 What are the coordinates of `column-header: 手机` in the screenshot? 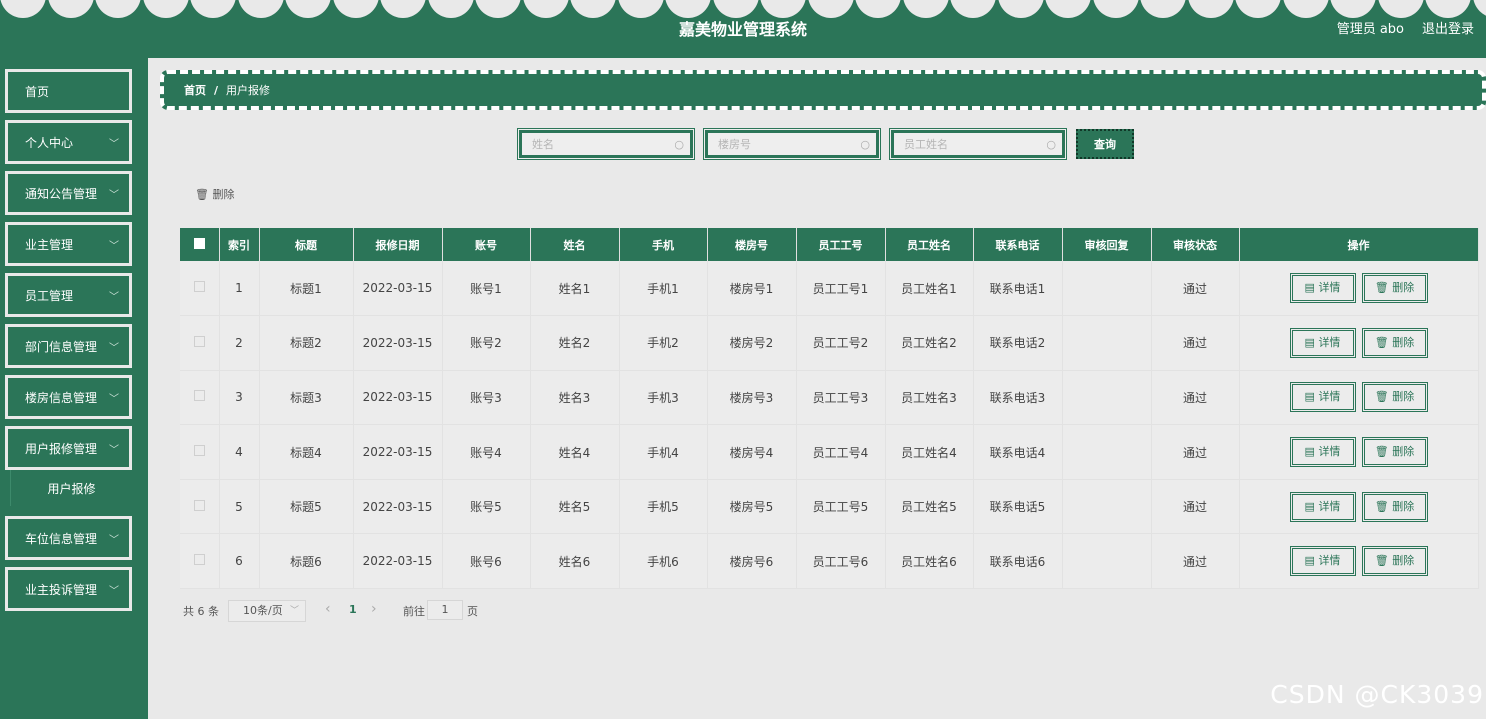 It's located at (663, 244).